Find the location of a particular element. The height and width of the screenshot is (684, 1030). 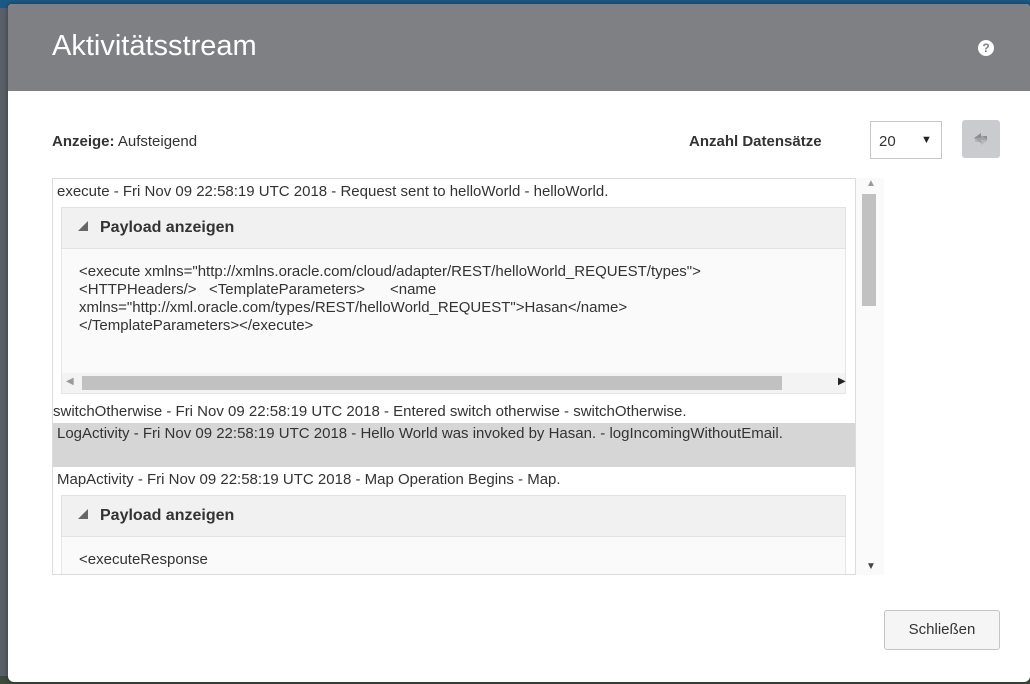

payload-toggle-2: Payload anzeigen is located at coordinates (453, 516).